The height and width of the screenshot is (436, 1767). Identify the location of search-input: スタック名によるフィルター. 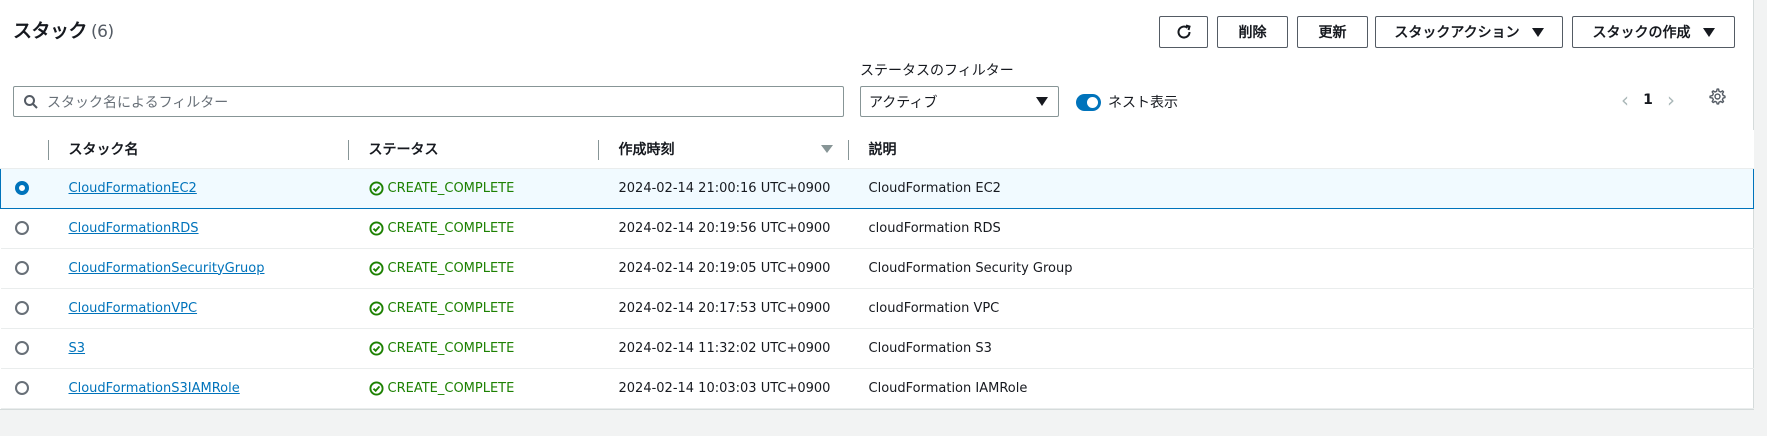
(428, 101).